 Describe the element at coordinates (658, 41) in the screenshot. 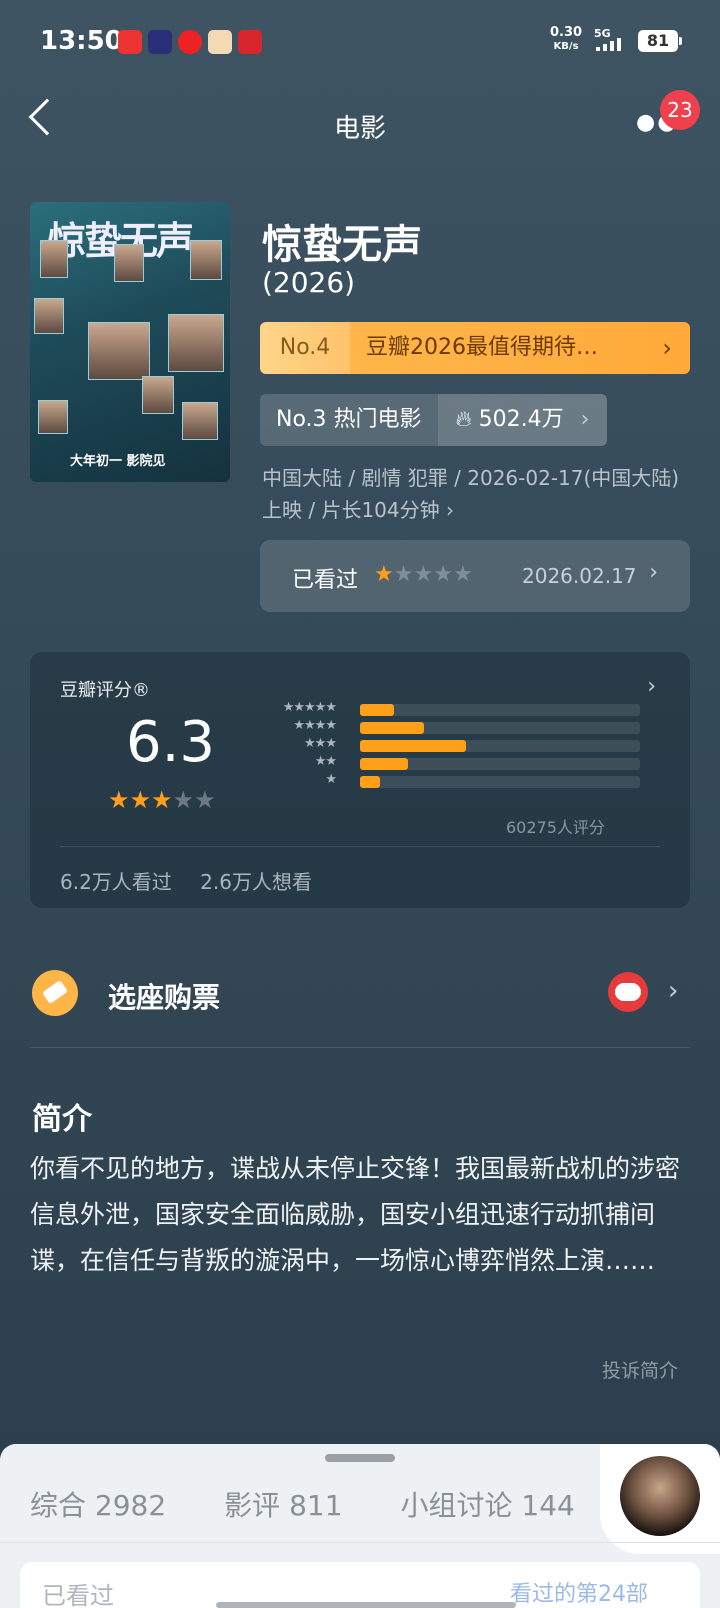

I see `battery-icon: 81` at that location.